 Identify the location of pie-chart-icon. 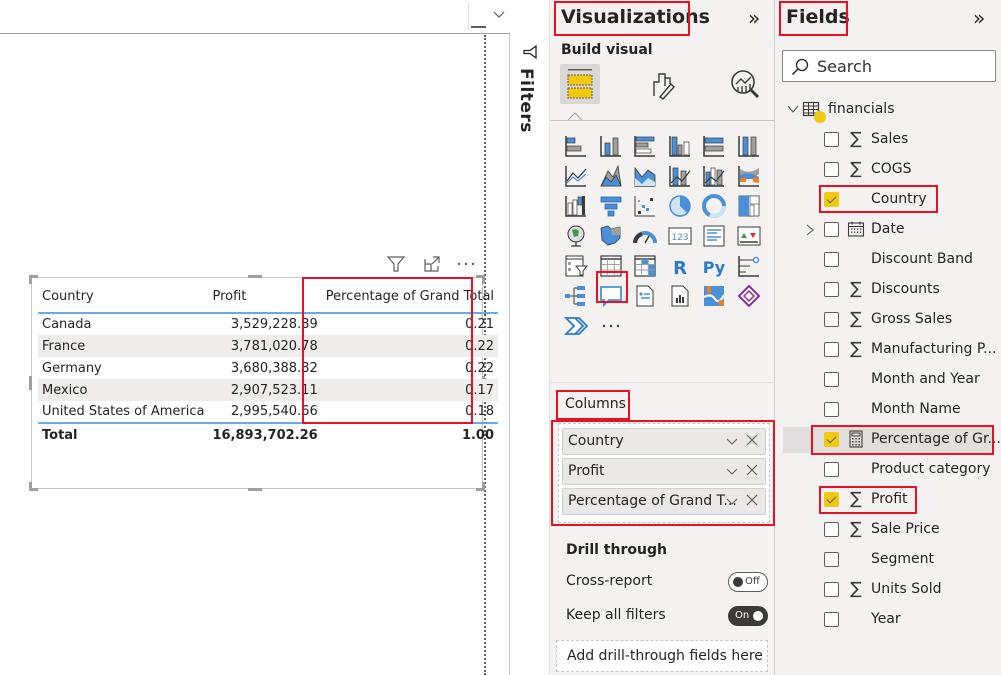
(680, 206).